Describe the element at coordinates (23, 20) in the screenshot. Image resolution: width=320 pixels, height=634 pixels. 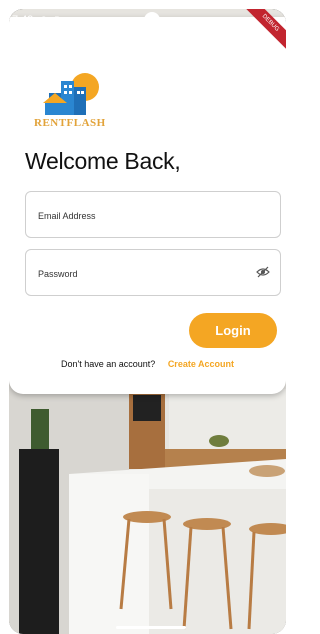
I see `status-time: 7:49` at that location.